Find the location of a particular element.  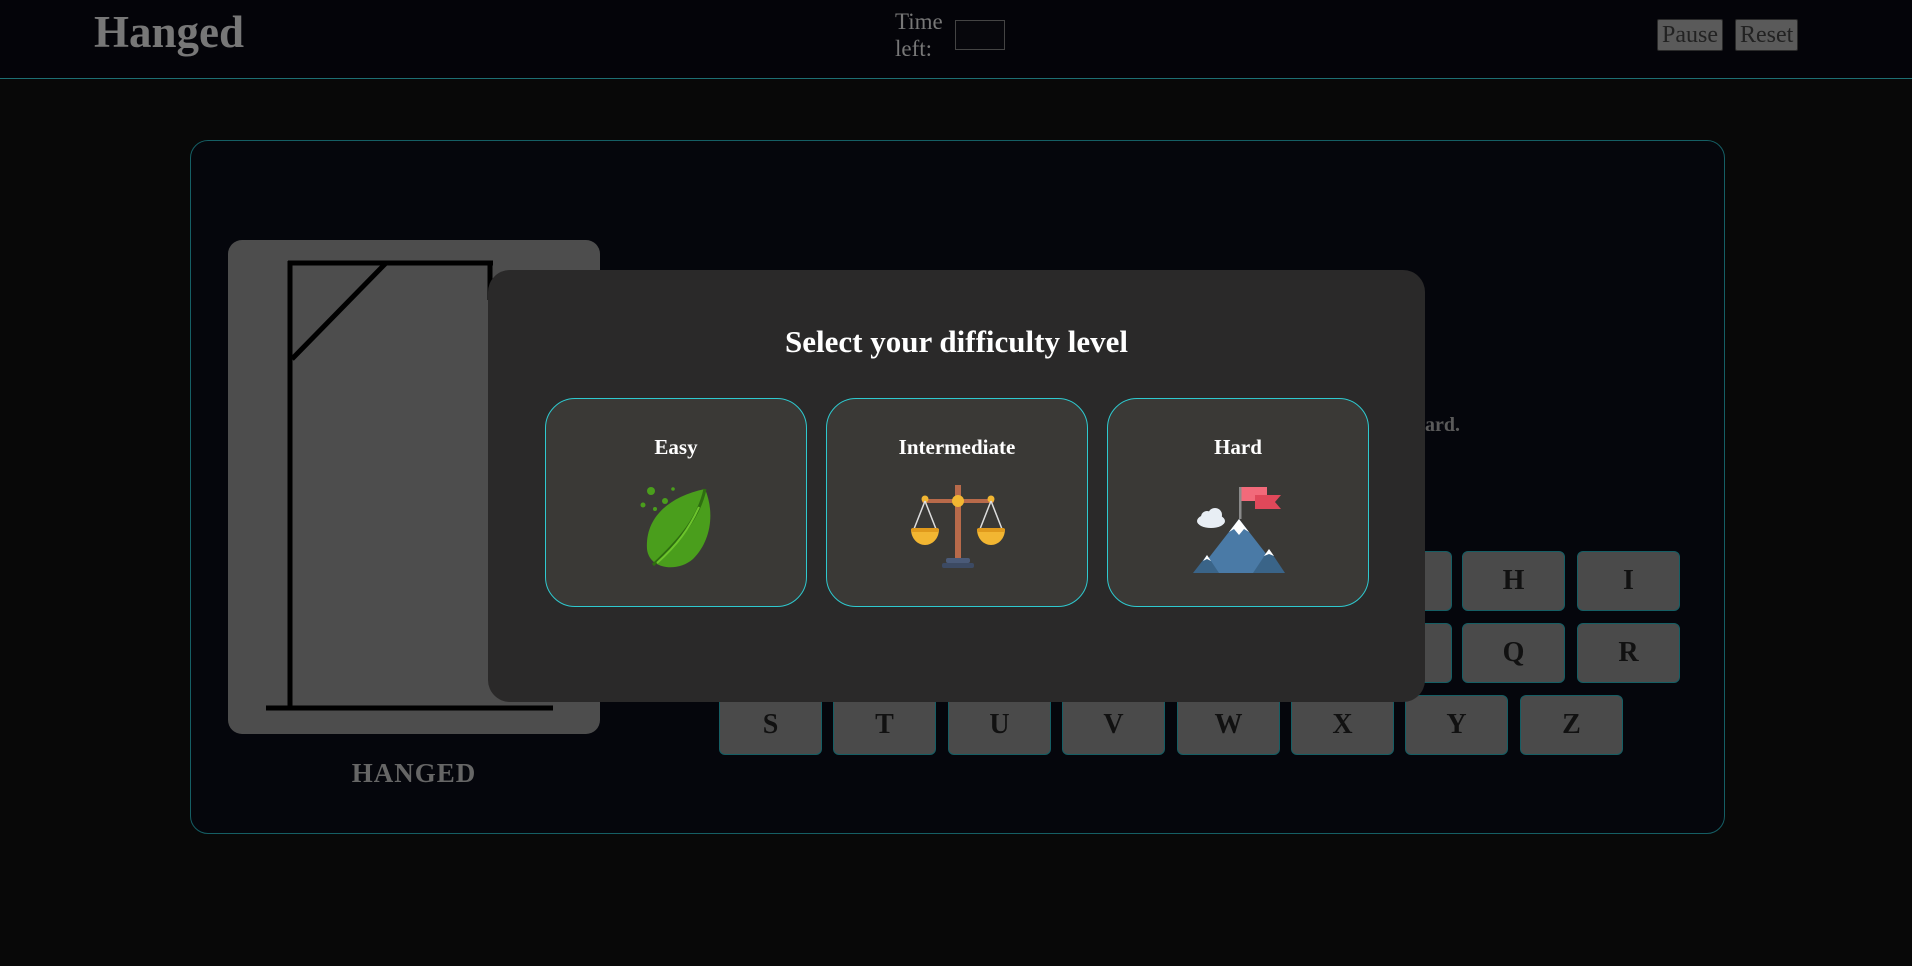

letter-key-z: Z is located at coordinates (1571, 725).